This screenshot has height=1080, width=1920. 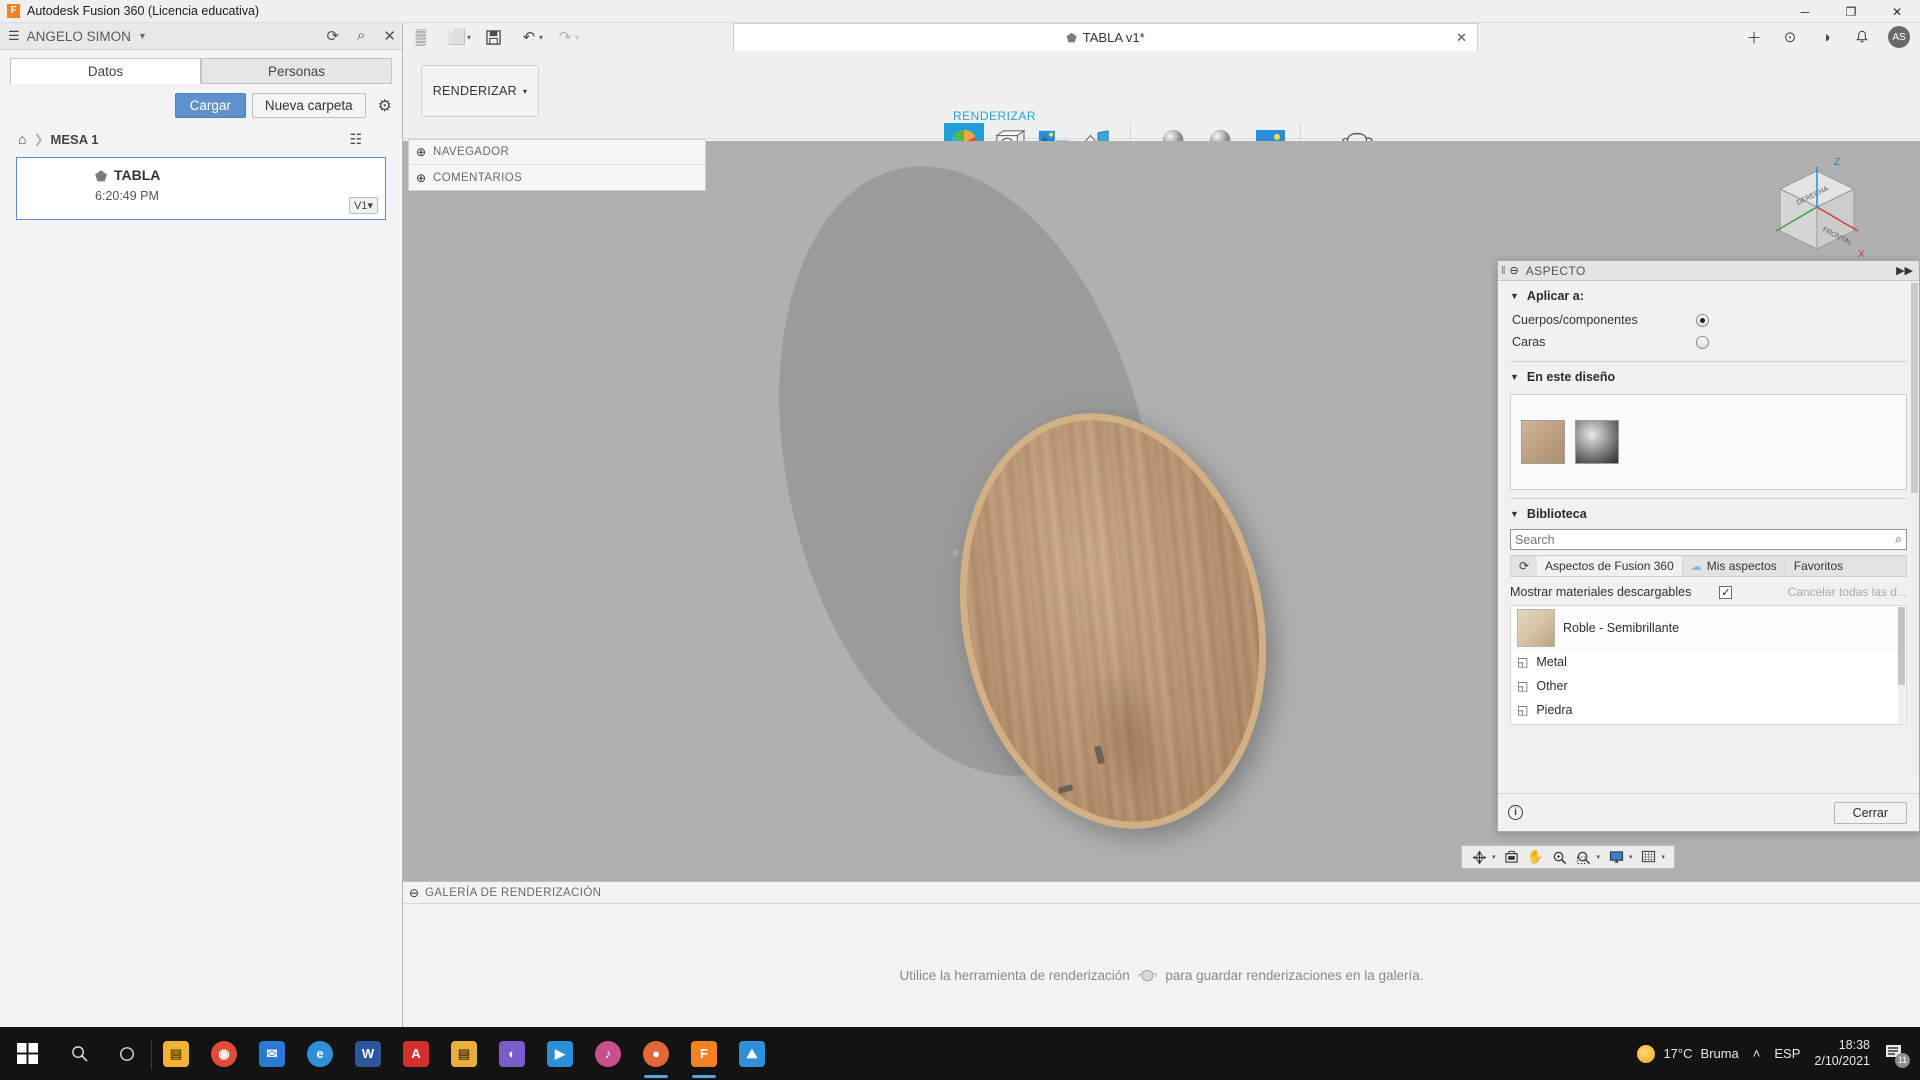 What do you see at coordinates (1708, 628) in the screenshot?
I see `list-item: Roble - Semibrillante` at bounding box center [1708, 628].